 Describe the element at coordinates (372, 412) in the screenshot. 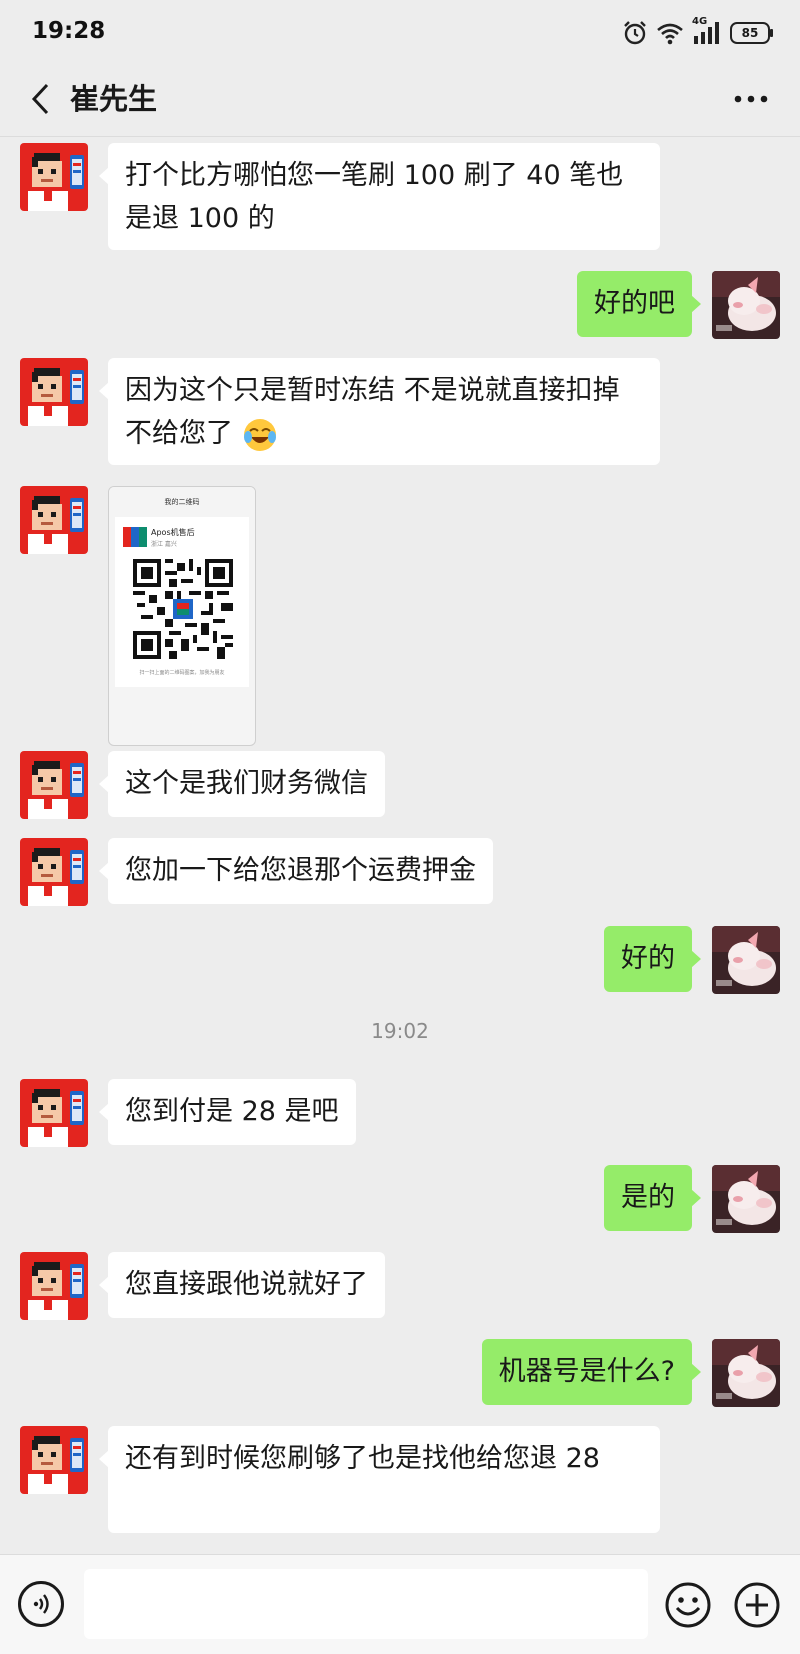

I see `message-text: 因为这个只是暂时冻结 不是说就直接扣掉不给您了` at that location.